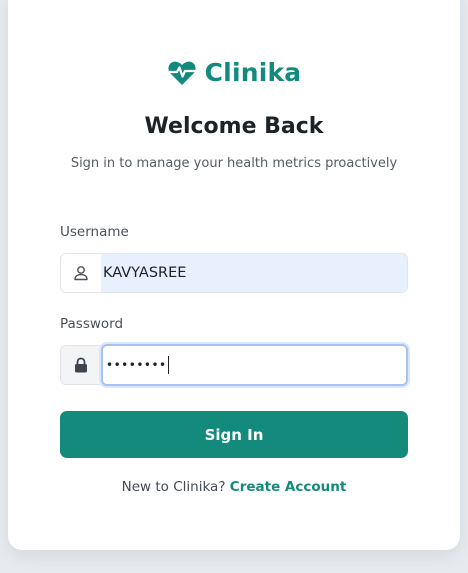 This screenshot has width=468, height=573. What do you see at coordinates (181, 73) in the screenshot?
I see `heart-pulse-icon` at bounding box center [181, 73].